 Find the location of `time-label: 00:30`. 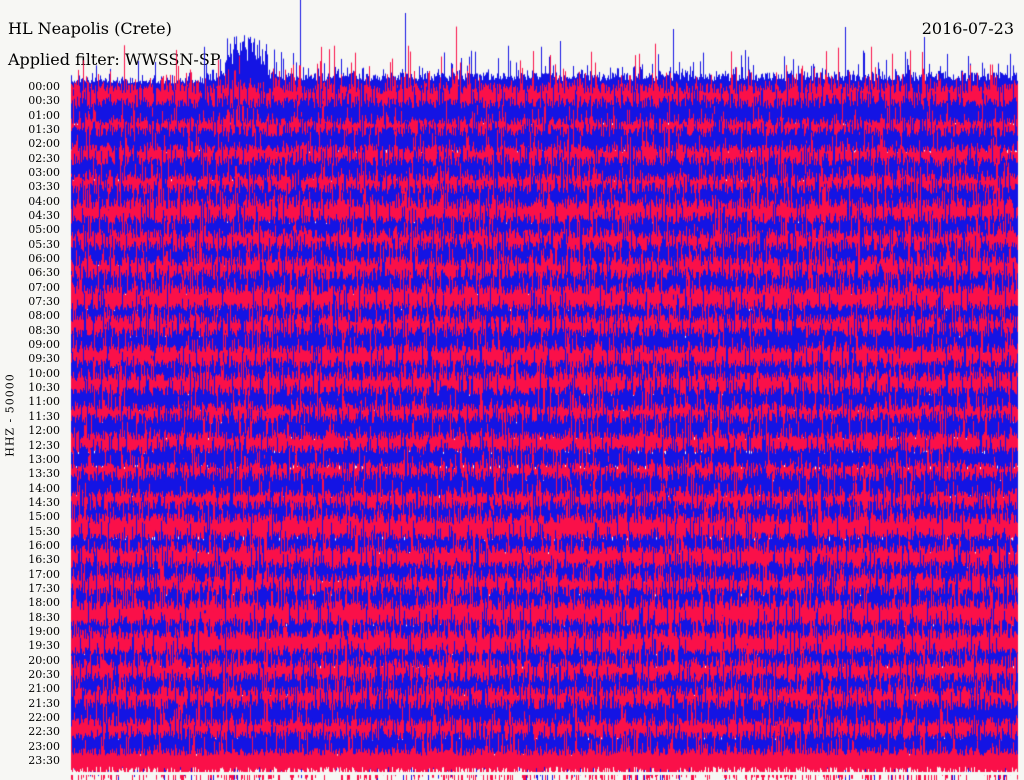

time-label: 00:30 is located at coordinates (44, 101).